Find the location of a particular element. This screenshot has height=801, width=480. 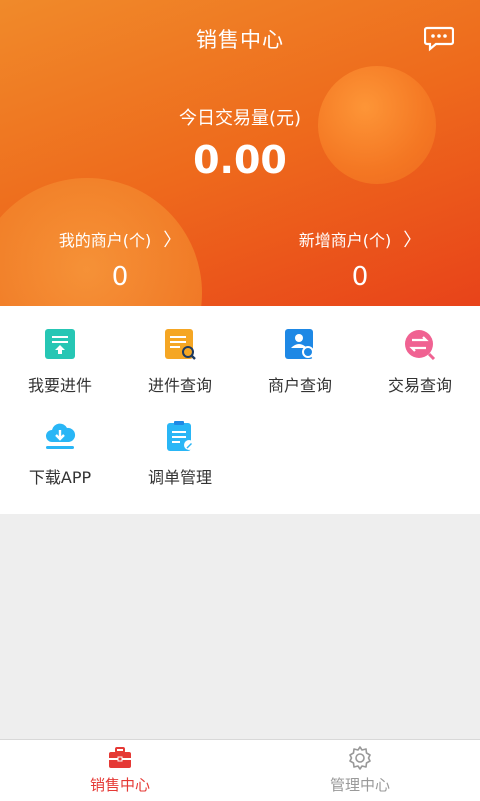

merchant-search-icon is located at coordinates (300, 344).